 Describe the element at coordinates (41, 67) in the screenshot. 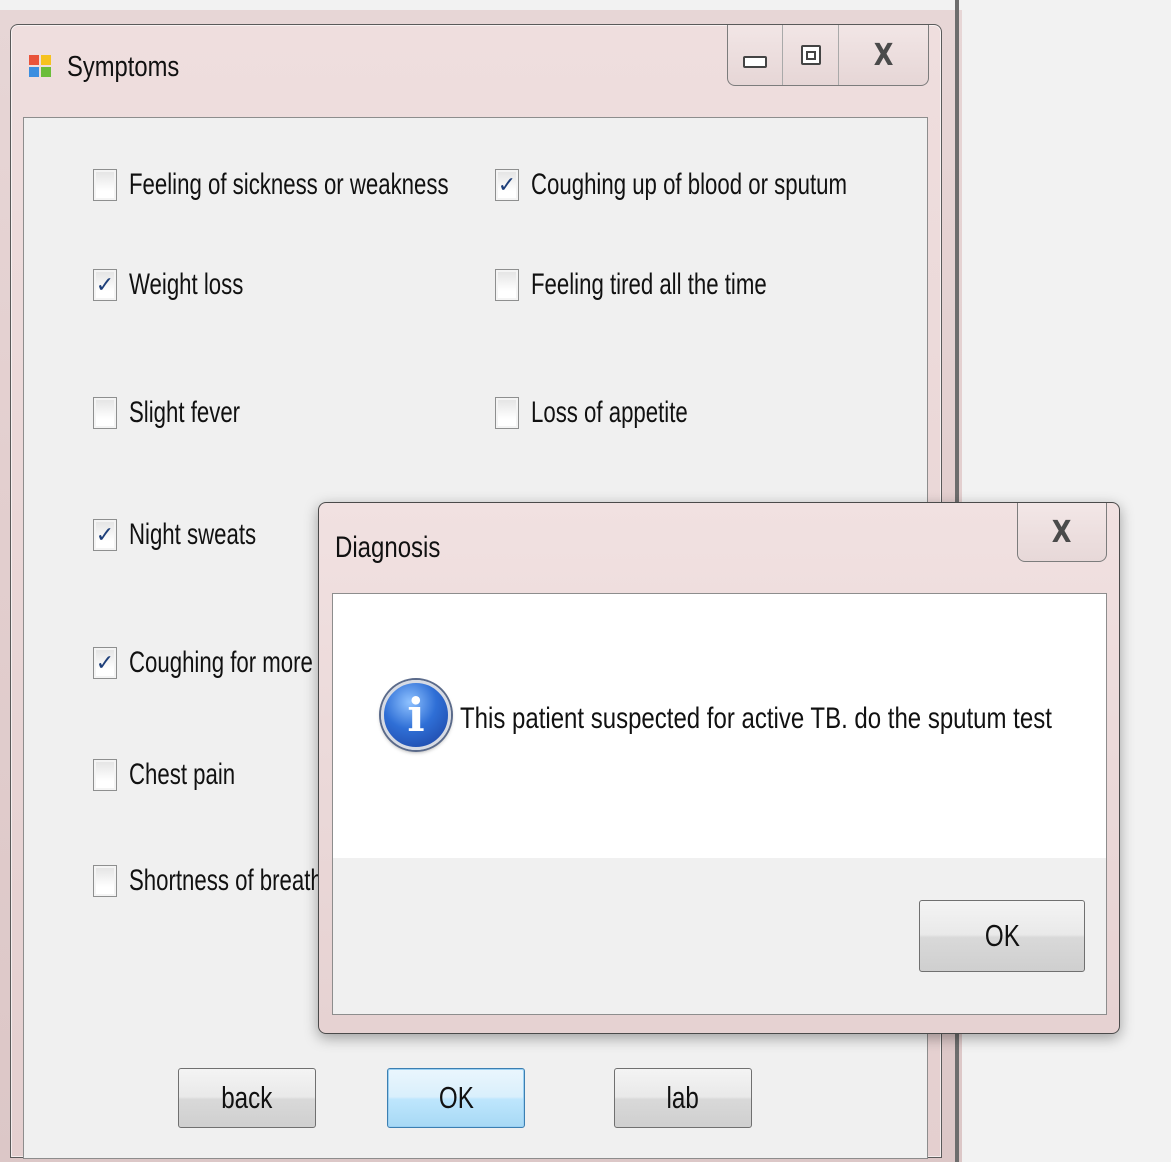

I see `app-icon` at that location.